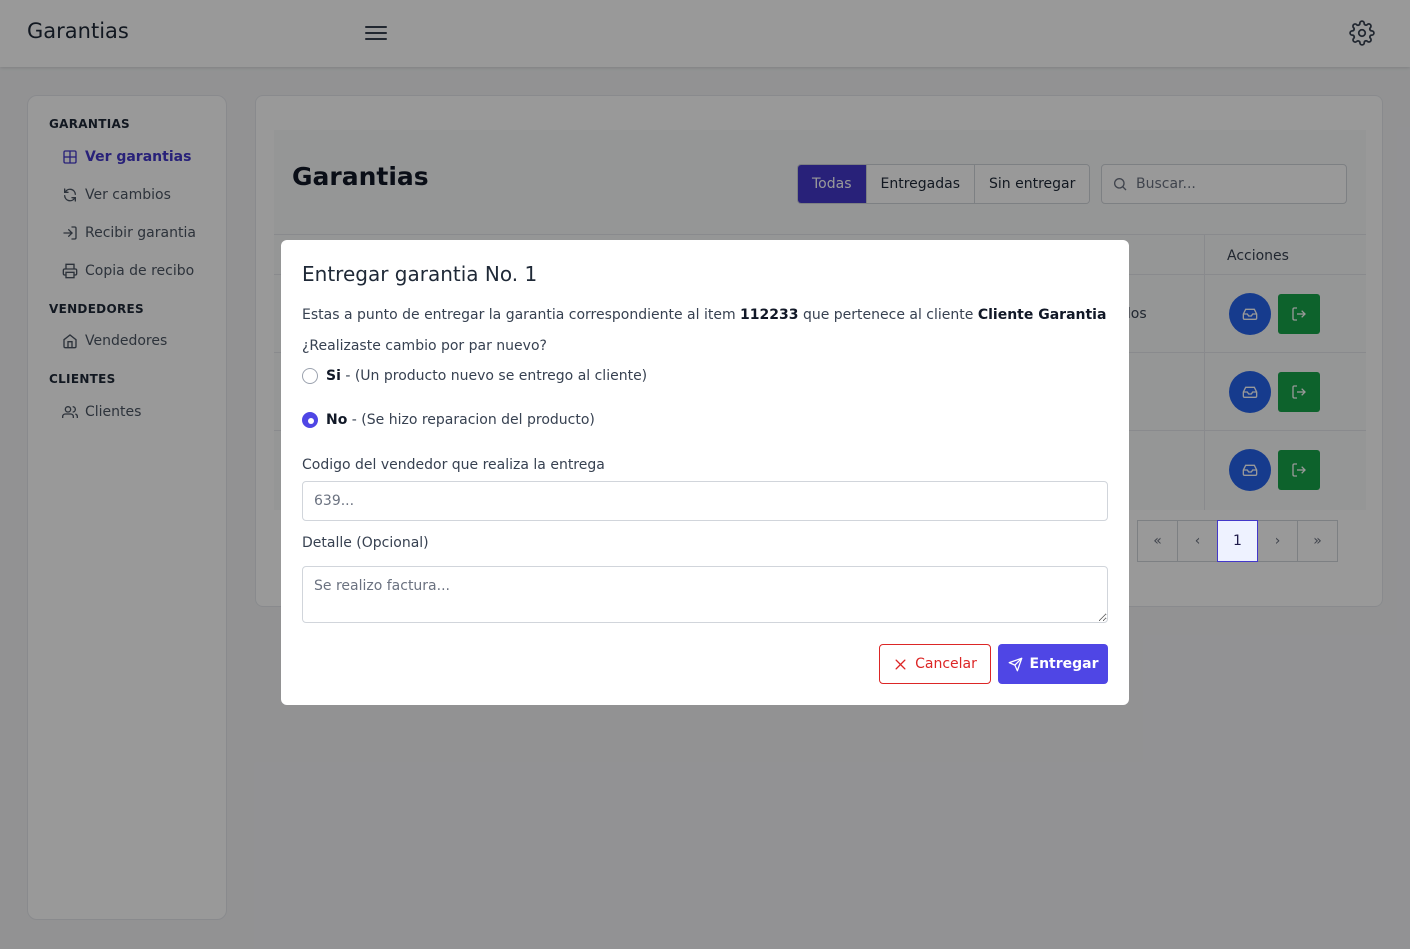 This screenshot has width=1410, height=949. Describe the element at coordinates (705, 501) in the screenshot. I see `seller-code-input` at that location.